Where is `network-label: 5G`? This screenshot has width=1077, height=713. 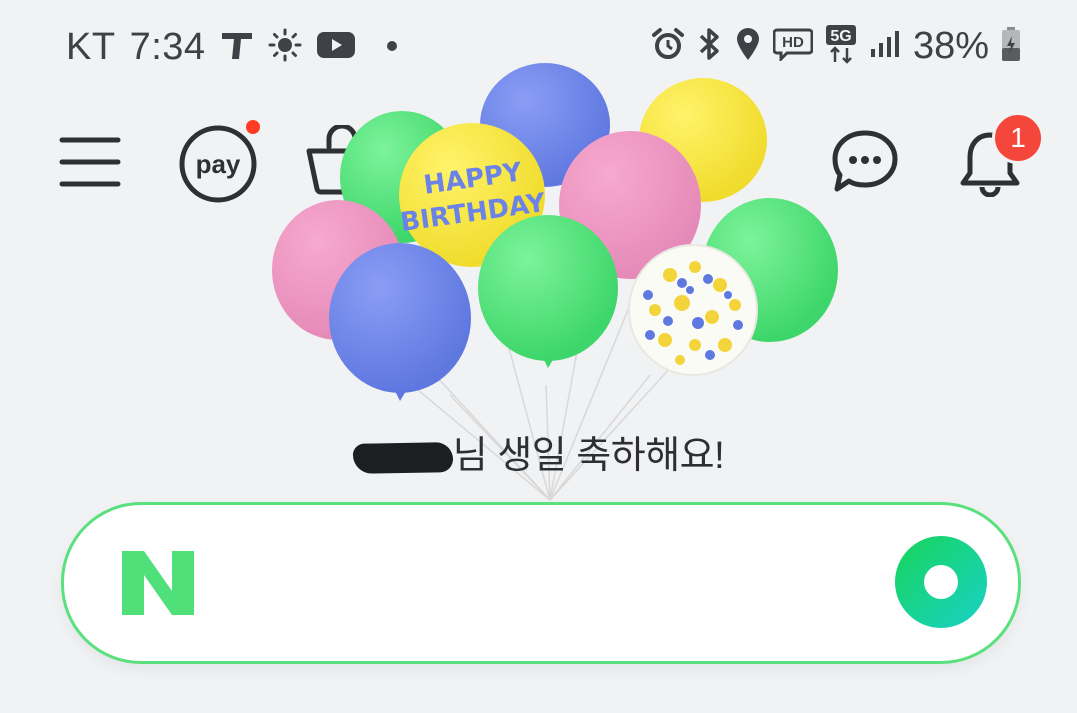 network-label: 5G is located at coordinates (840, 36).